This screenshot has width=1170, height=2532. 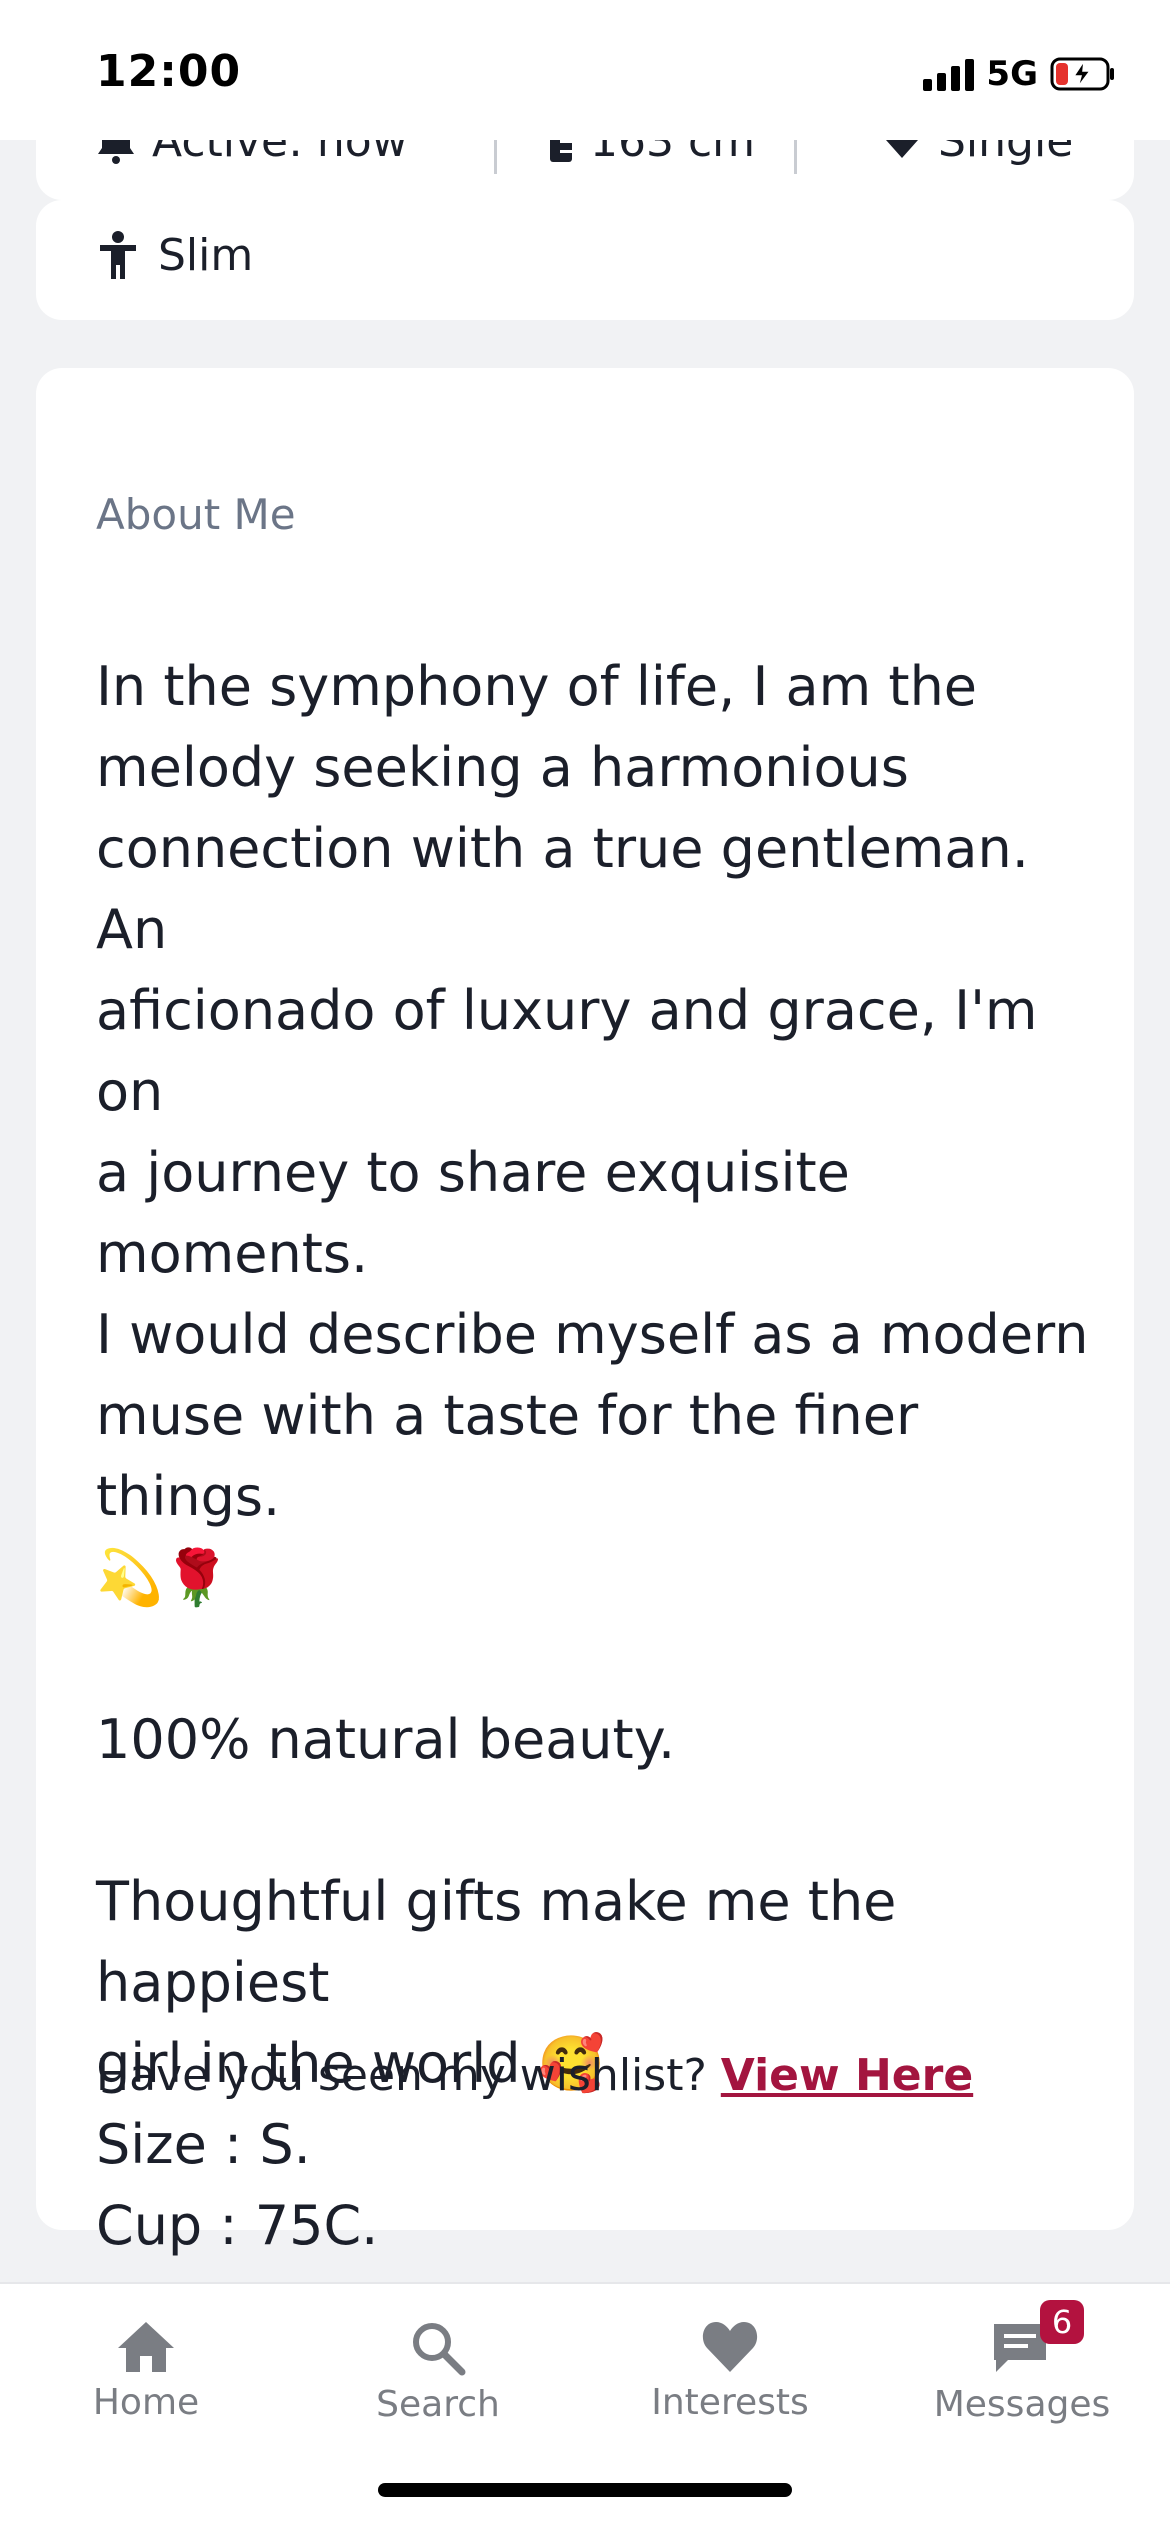 I want to click on relationship-attribute: Single, so click(x=977, y=153).